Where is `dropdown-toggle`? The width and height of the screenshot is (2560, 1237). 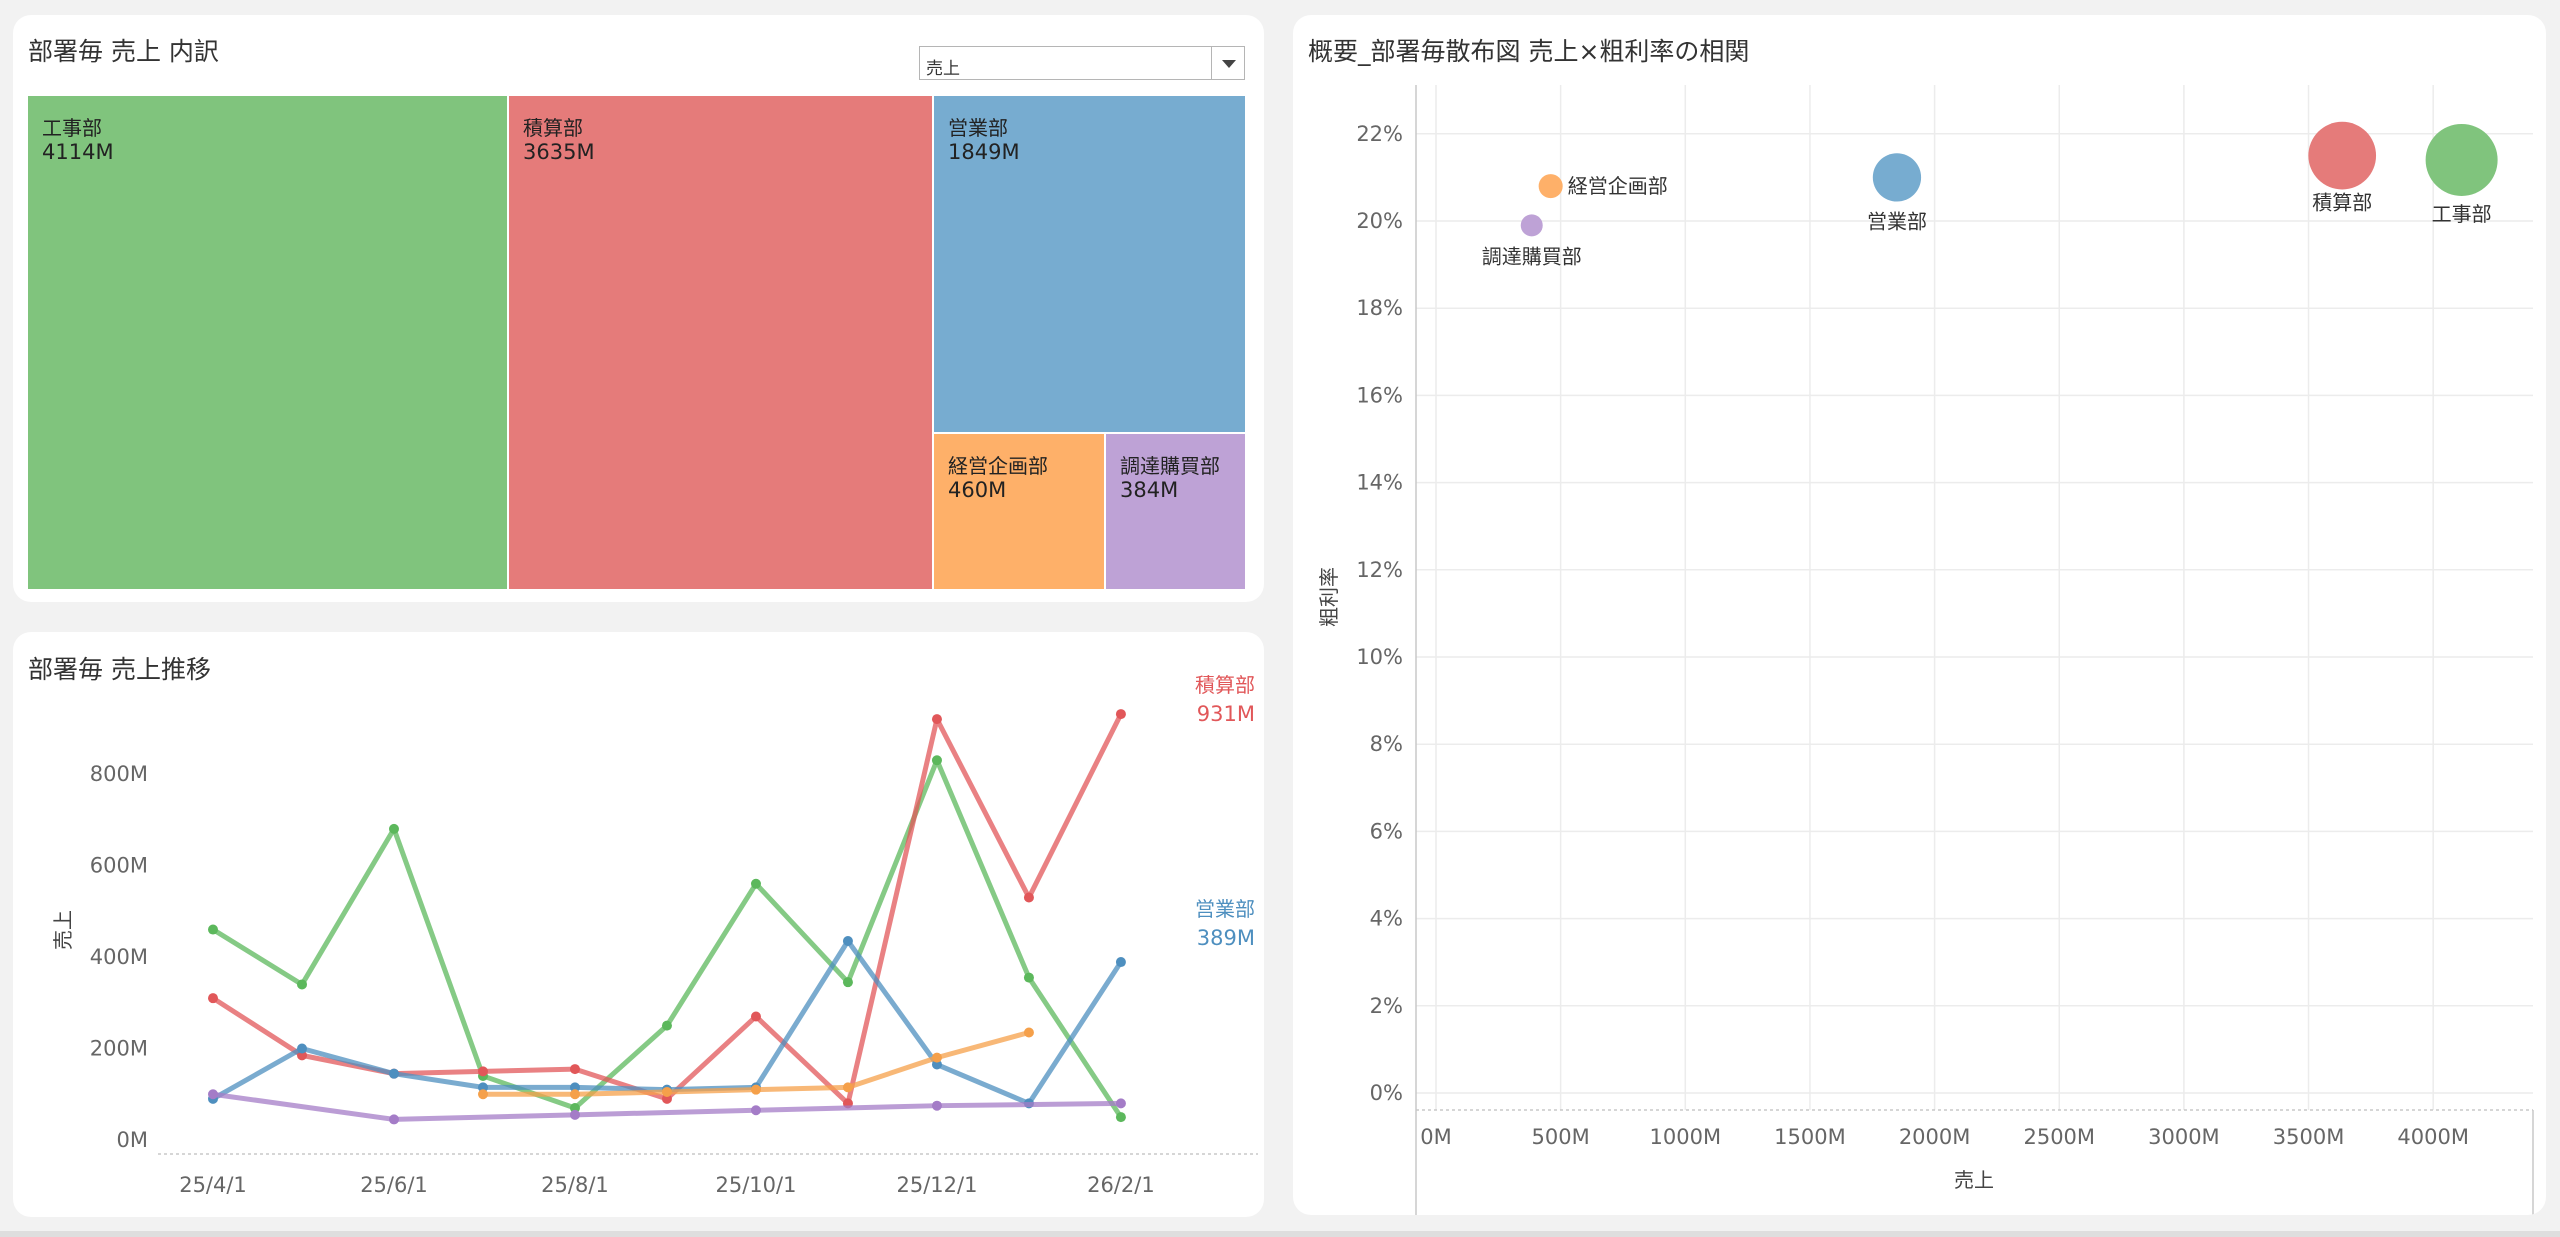
dropdown-toggle is located at coordinates (1227, 63).